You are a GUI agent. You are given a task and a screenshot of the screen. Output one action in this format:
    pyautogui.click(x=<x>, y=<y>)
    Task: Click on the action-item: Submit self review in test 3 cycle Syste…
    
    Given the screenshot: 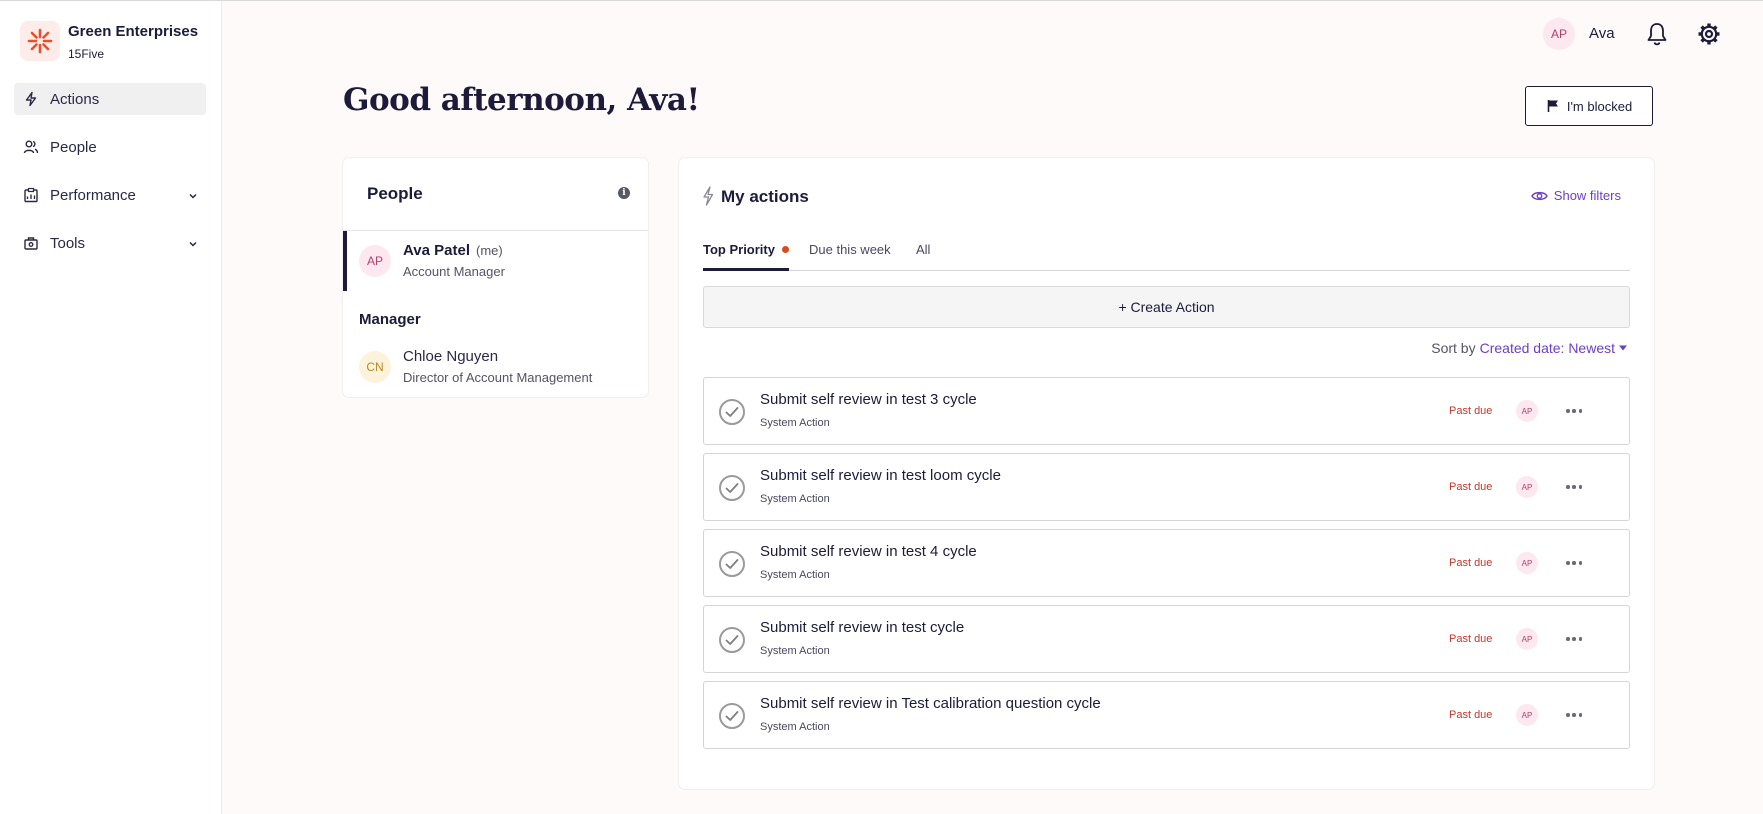 What is the action you would take?
    pyautogui.click(x=1166, y=411)
    